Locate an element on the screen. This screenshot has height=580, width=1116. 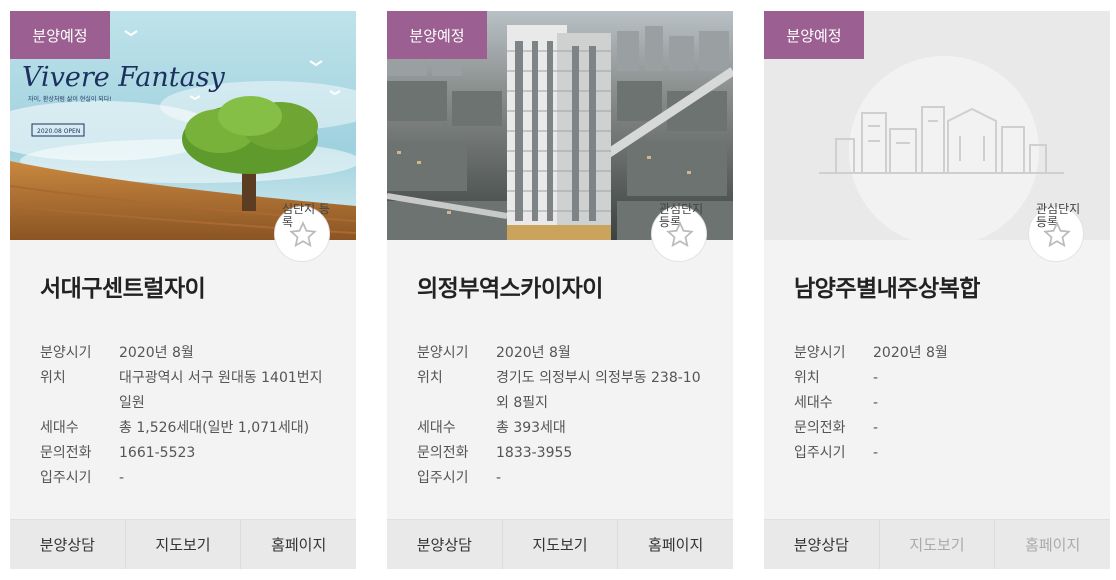
favorite-button: 심단지 등록 is located at coordinates (302, 232).